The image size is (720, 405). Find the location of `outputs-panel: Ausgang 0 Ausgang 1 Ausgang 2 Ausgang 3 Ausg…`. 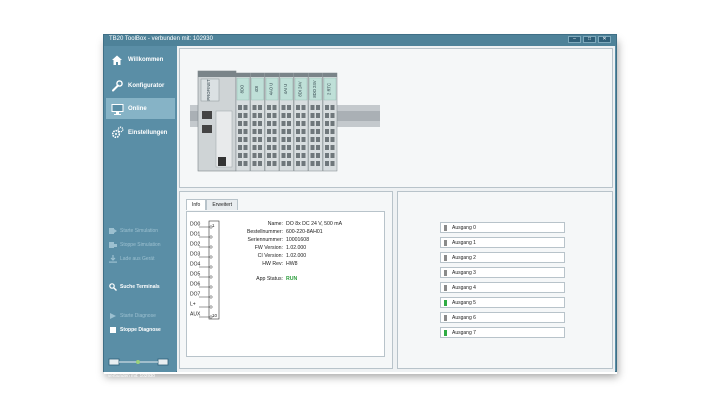

outputs-panel: Ausgang 0 Ausgang 1 Ausgang 2 Ausgang 3 Ausg… is located at coordinates (505, 280).